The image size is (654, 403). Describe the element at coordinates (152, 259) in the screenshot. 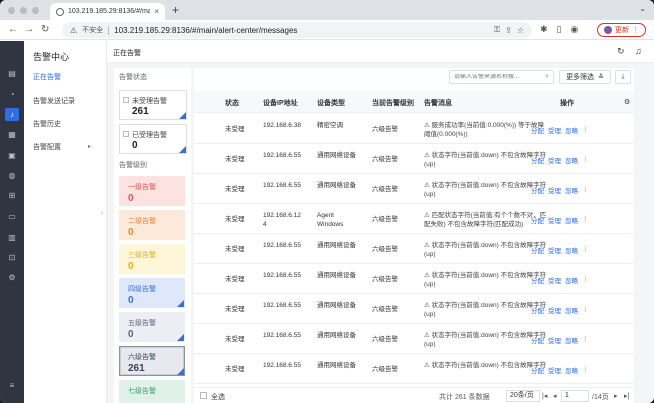

I see `level-card: 三级告警 0` at that location.